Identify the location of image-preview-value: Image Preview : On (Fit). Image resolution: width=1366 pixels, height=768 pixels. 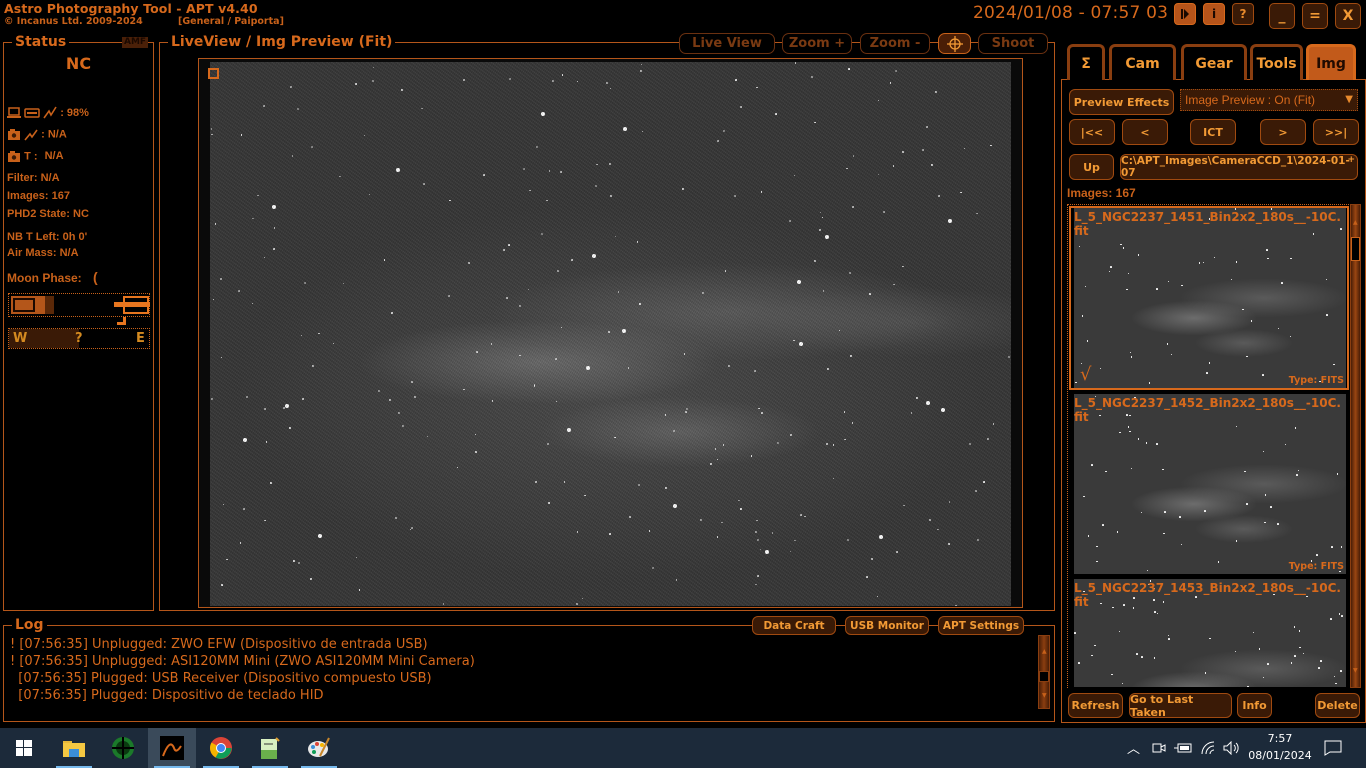
(1250, 100).